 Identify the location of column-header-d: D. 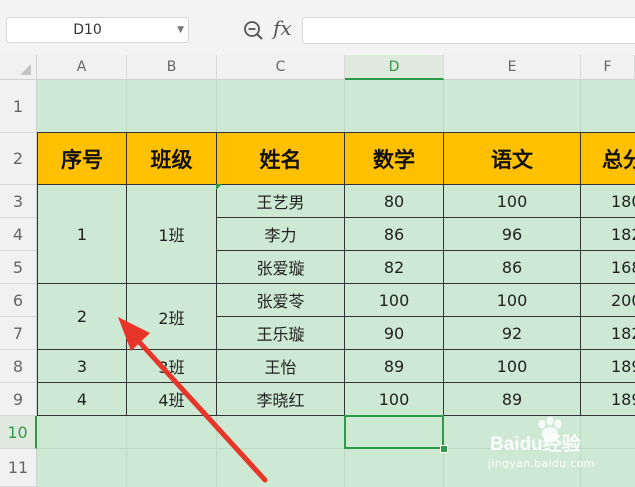
(394, 67).